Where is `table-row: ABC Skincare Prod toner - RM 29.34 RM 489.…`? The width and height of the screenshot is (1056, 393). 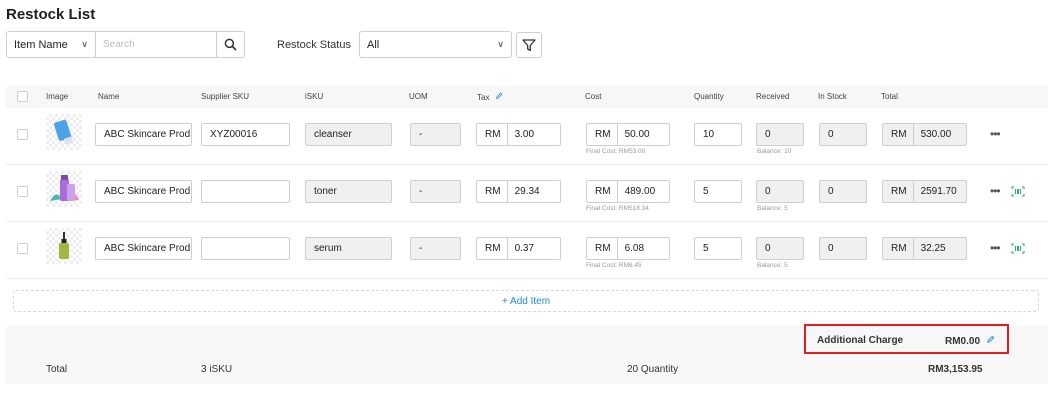 table-row: ABC Skincare Prod toner - RM 29.34 RM 489.… is located at coordinates (527, 193).